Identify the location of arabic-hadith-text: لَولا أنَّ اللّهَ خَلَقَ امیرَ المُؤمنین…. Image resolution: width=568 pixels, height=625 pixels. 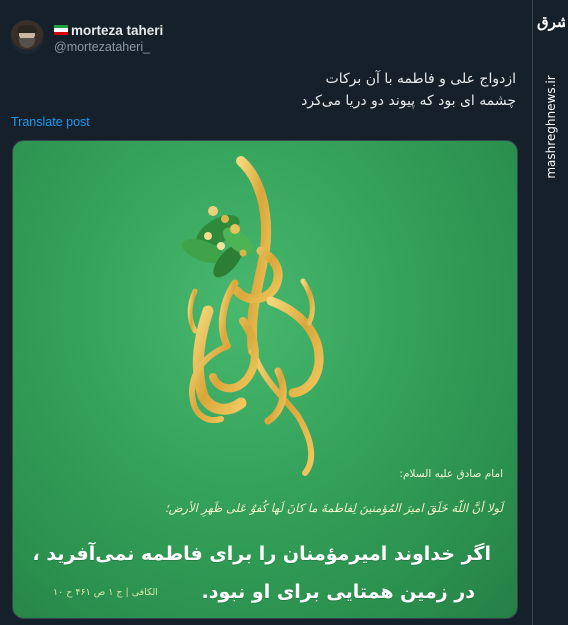
(334, 508).